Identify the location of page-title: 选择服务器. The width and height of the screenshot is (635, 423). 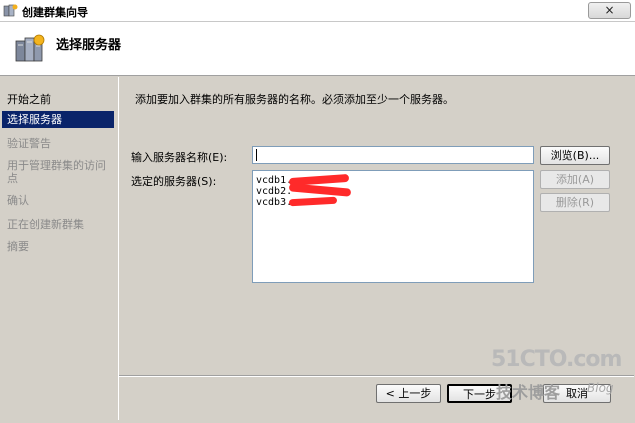
(89, 45).